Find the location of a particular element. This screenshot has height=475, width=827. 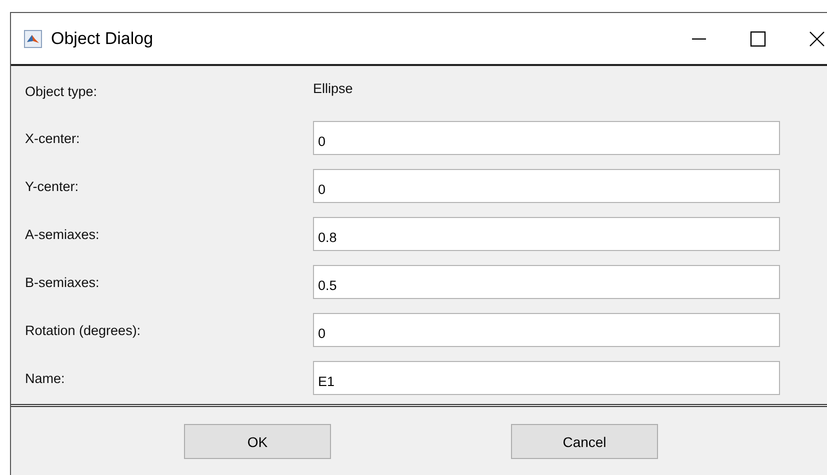

object-type-value: Ellipse is located at coordinates (333, 88).